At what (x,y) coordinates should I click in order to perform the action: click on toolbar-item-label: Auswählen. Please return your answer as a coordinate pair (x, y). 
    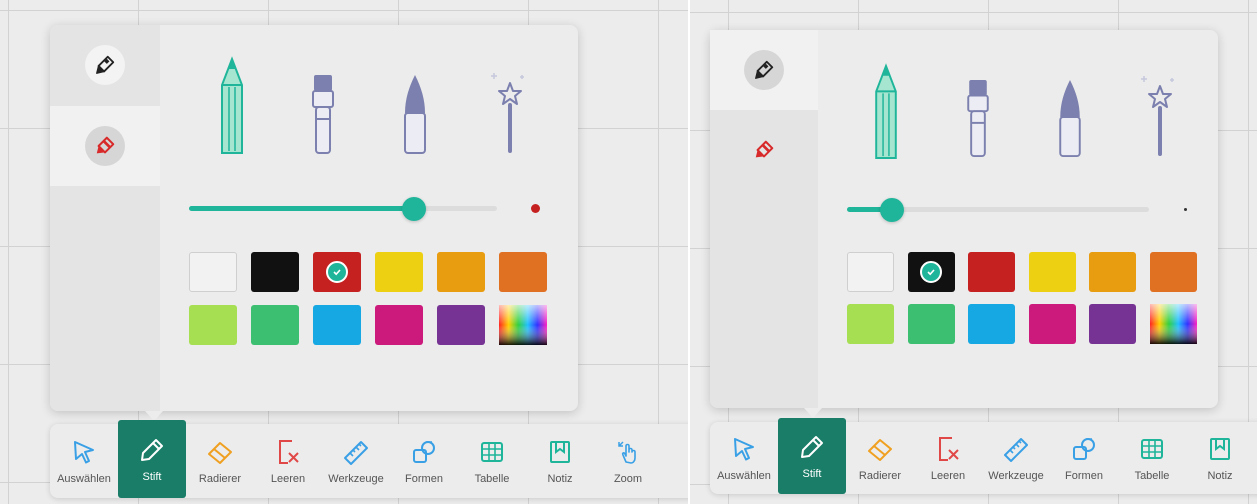
    Looking at the image, I should click on (84, 479).